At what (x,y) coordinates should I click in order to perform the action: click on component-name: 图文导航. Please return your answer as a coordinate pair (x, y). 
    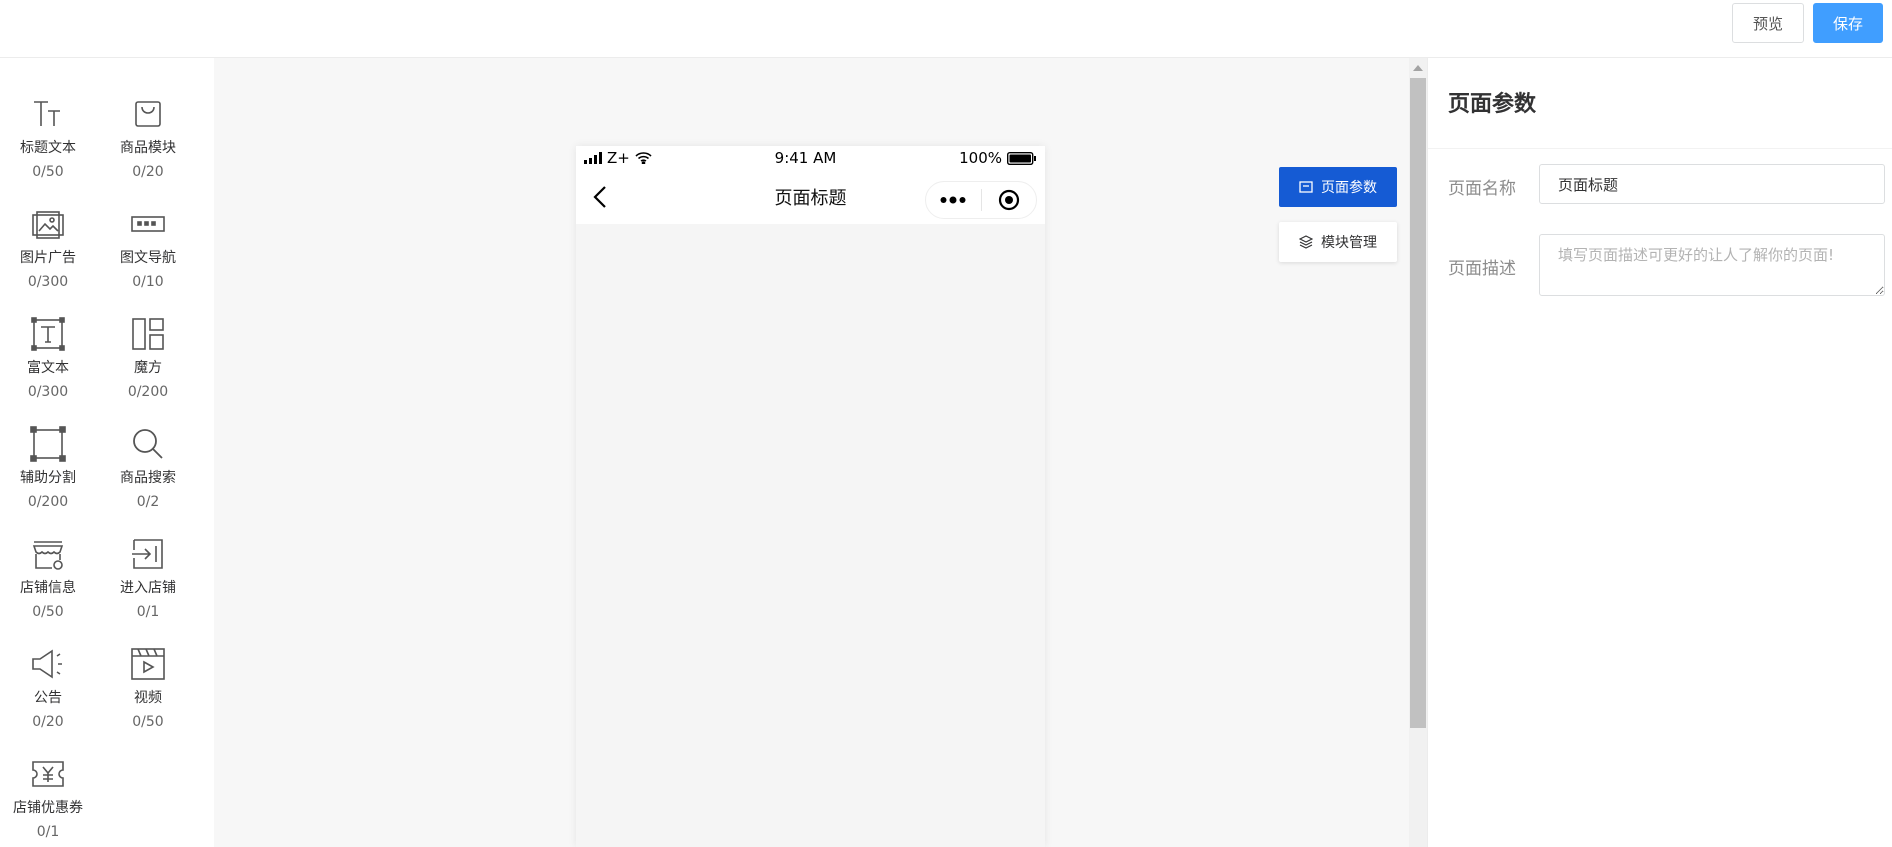
    Looking at the image, I should click on (148, 258).